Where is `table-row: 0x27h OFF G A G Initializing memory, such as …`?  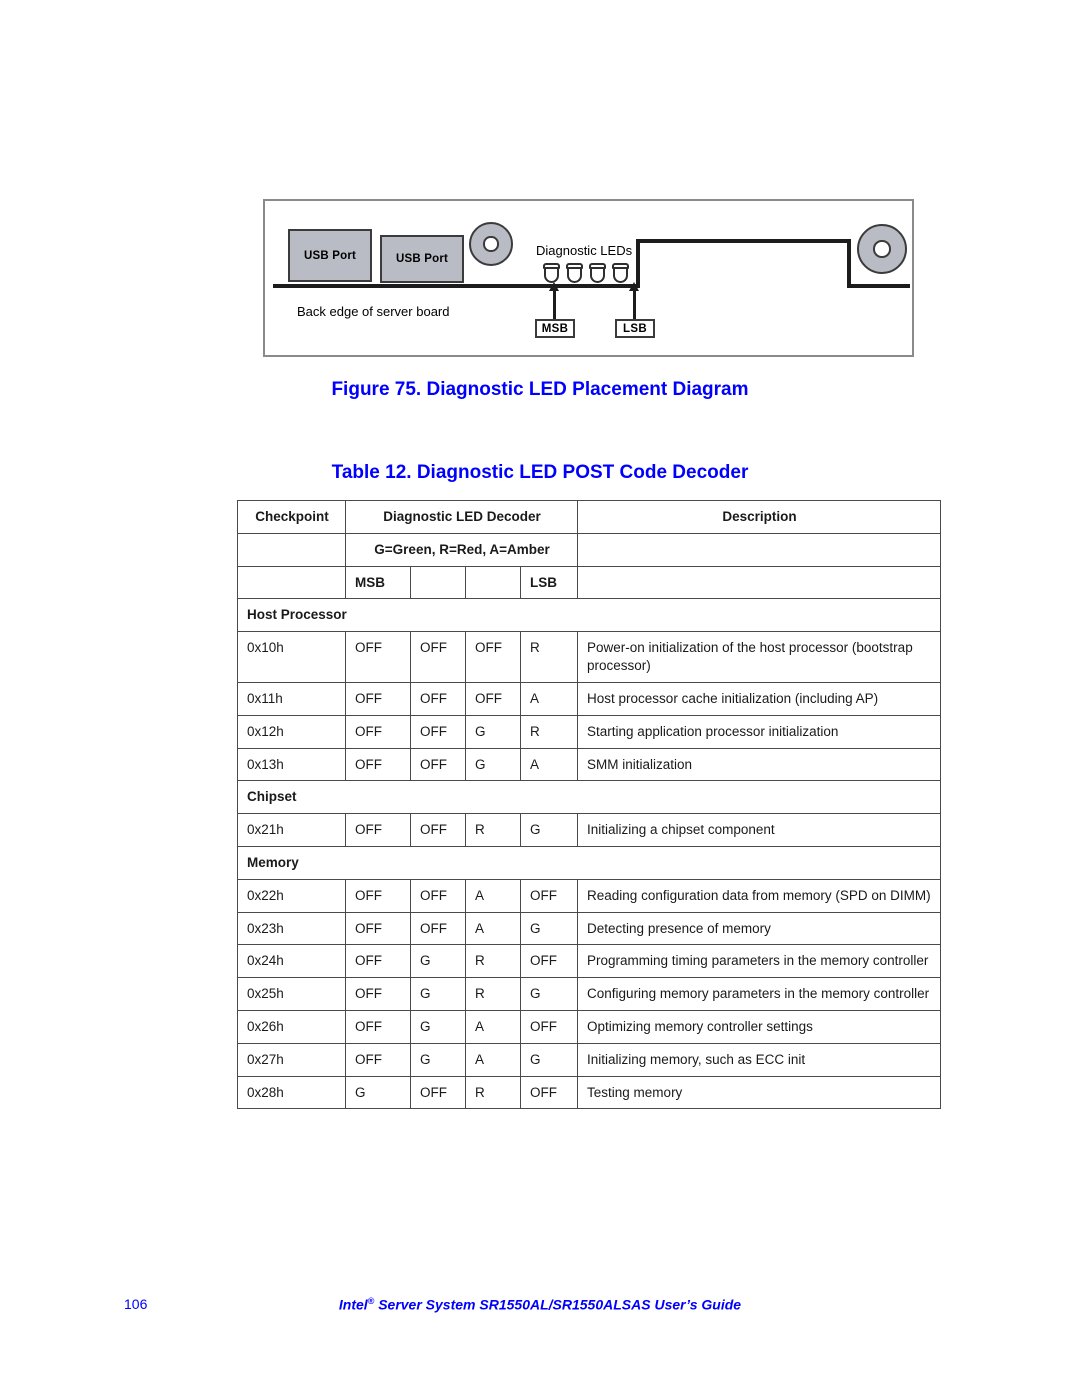
table-row: 0x27h OFF G A G Initializing memory, such as … is located at coordinates (589, 1059).